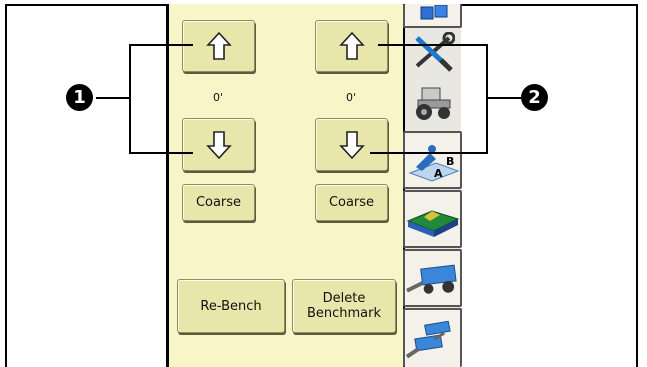 The image size is (647, 367). I want to click on callout-2-leader, so click(504, 98).